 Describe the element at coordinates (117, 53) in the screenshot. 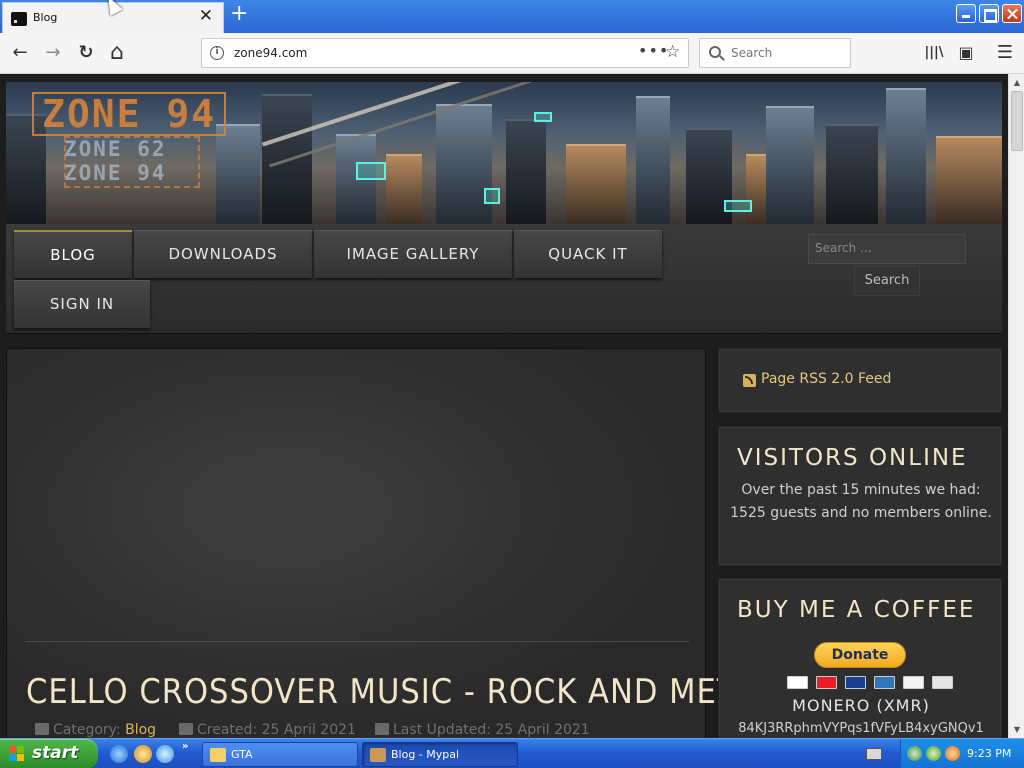

I see `home-icon: ⌂` at that location.